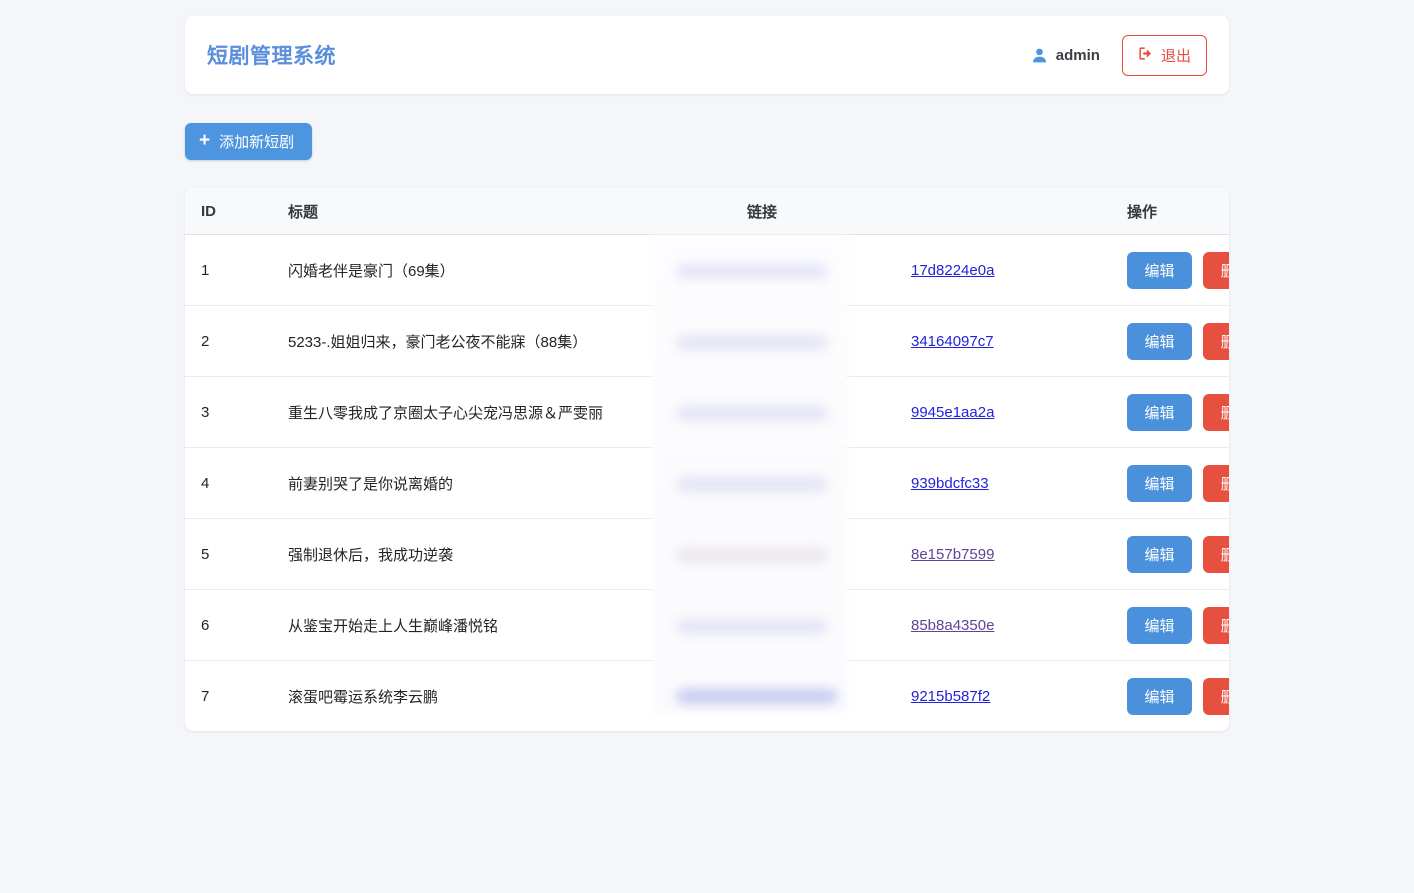 The image size is (1414, 893). What do you see at coordinates (257, 142) in the screenshot?
I see `add-drama-label: 添加新短剧` at bounding box center [257, 142].